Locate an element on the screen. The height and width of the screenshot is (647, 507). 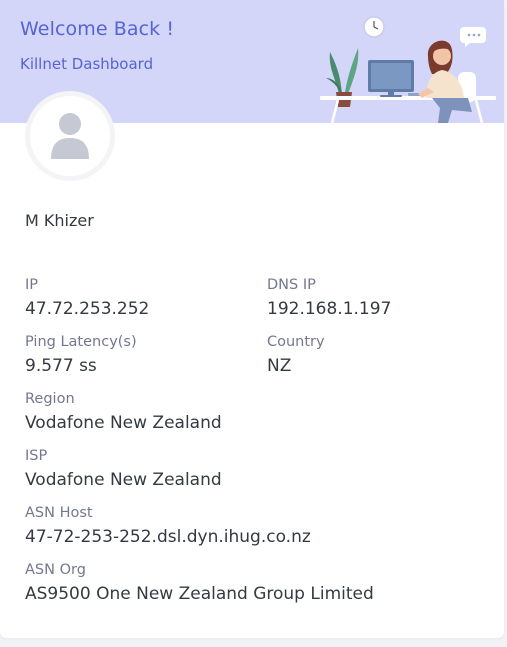
clock-icon is located at coordinates (374, 27).